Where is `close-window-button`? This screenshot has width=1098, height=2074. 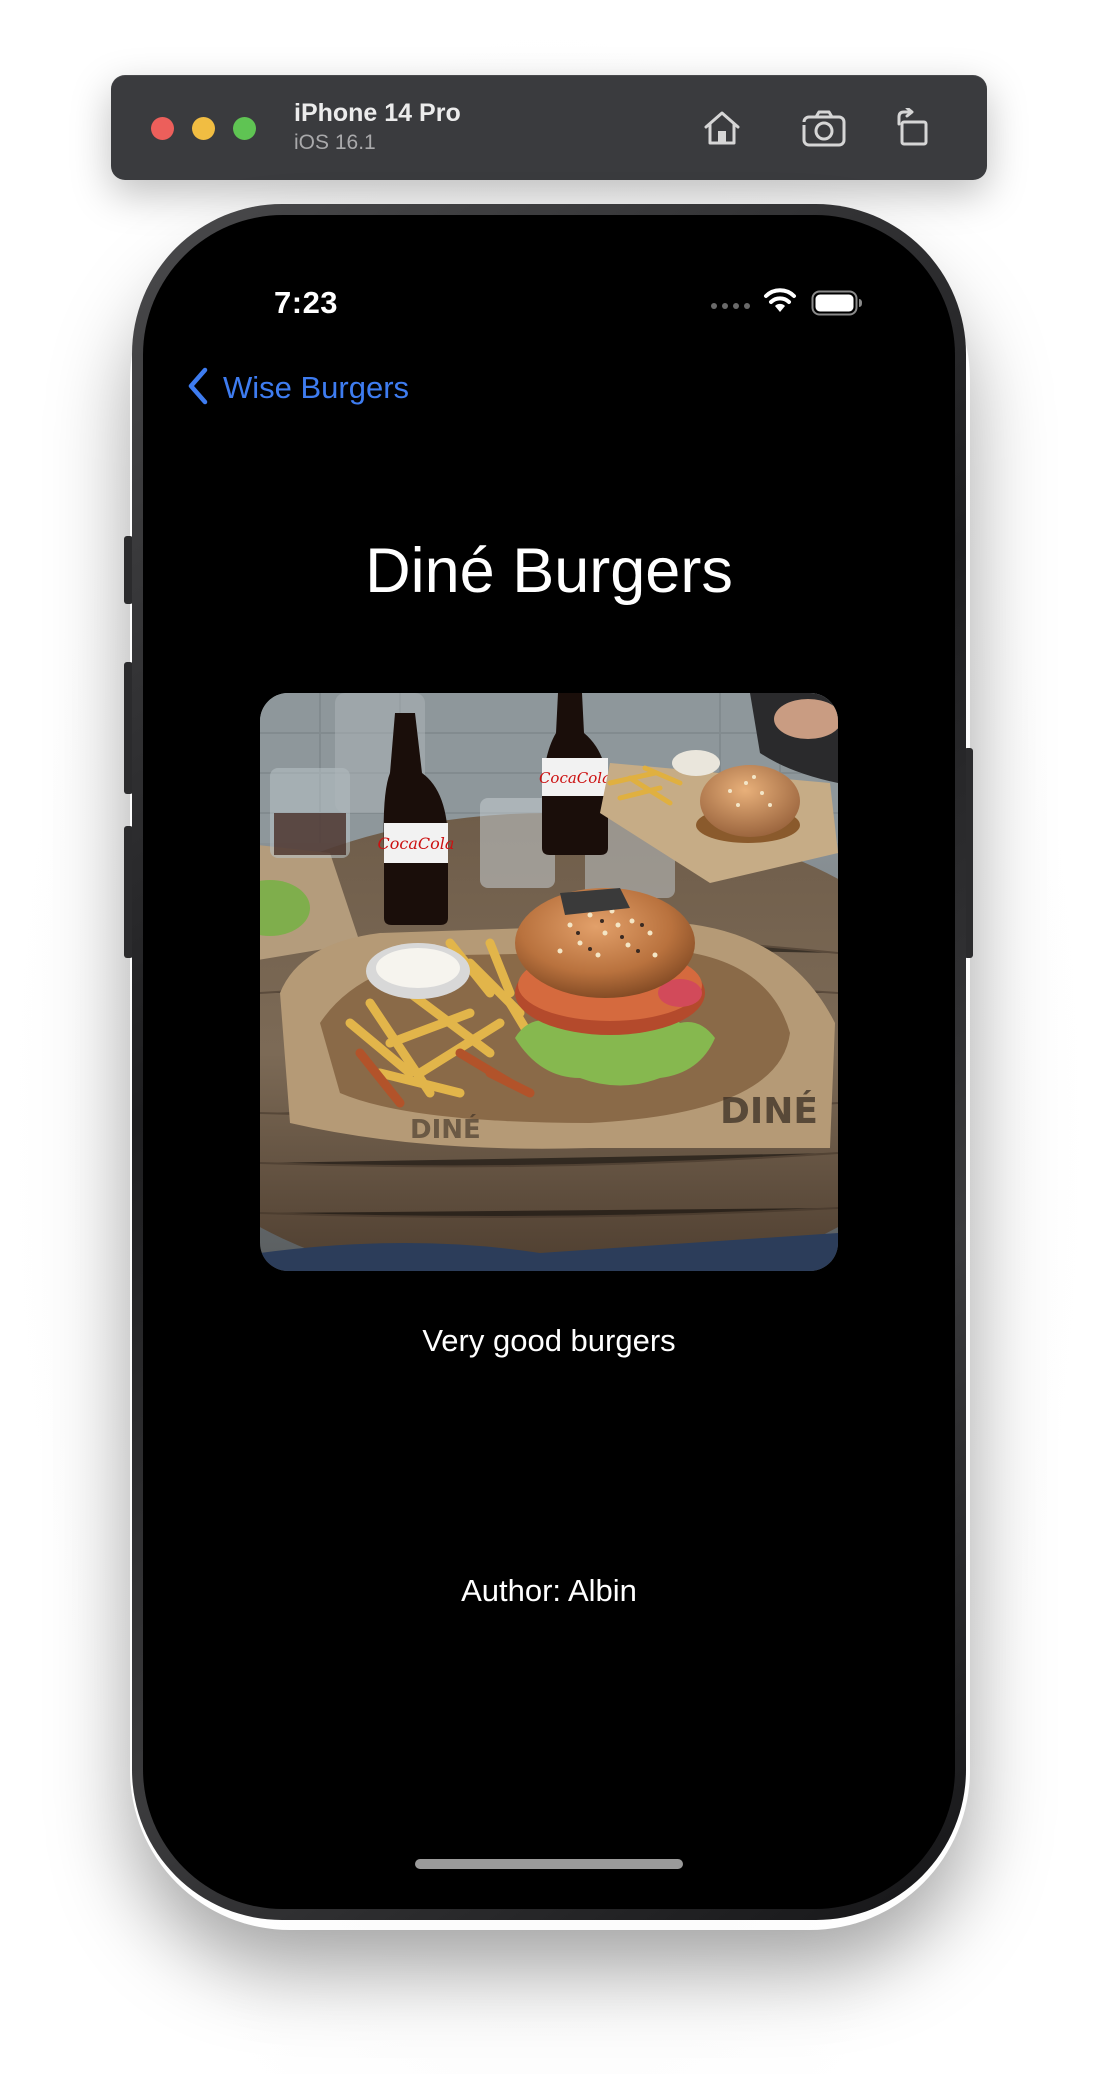 close-window-button is located at coordinates (162, 128).